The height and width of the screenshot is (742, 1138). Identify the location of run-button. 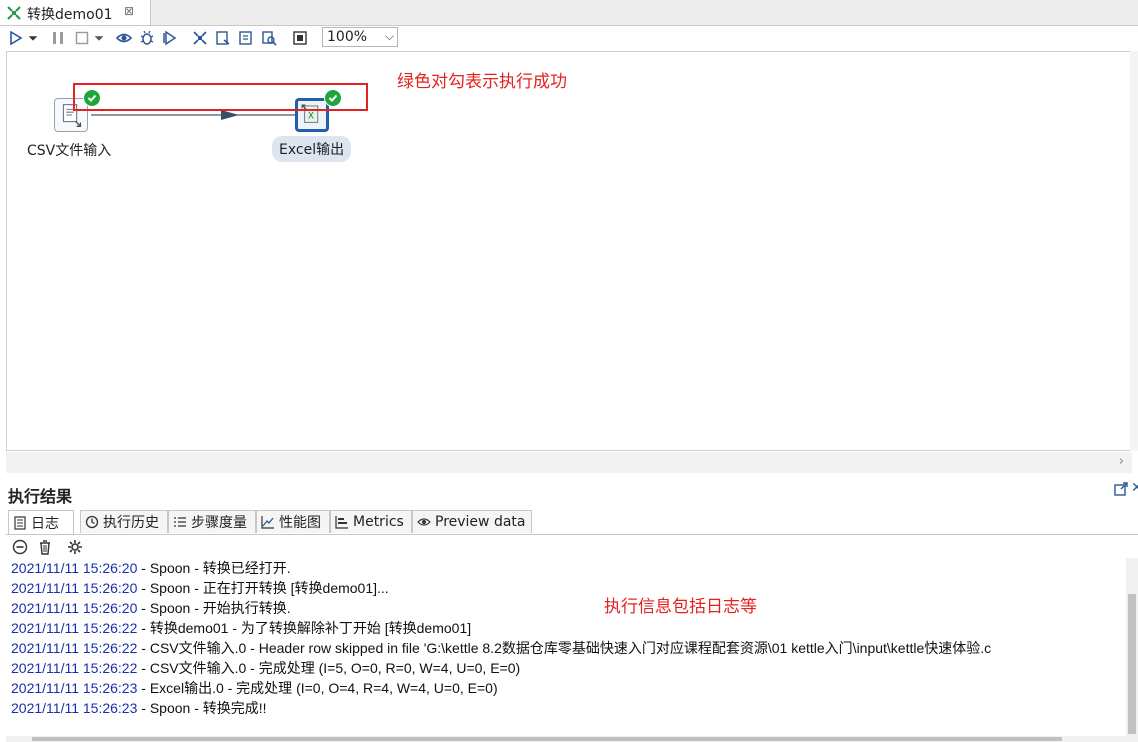
(16, 38).